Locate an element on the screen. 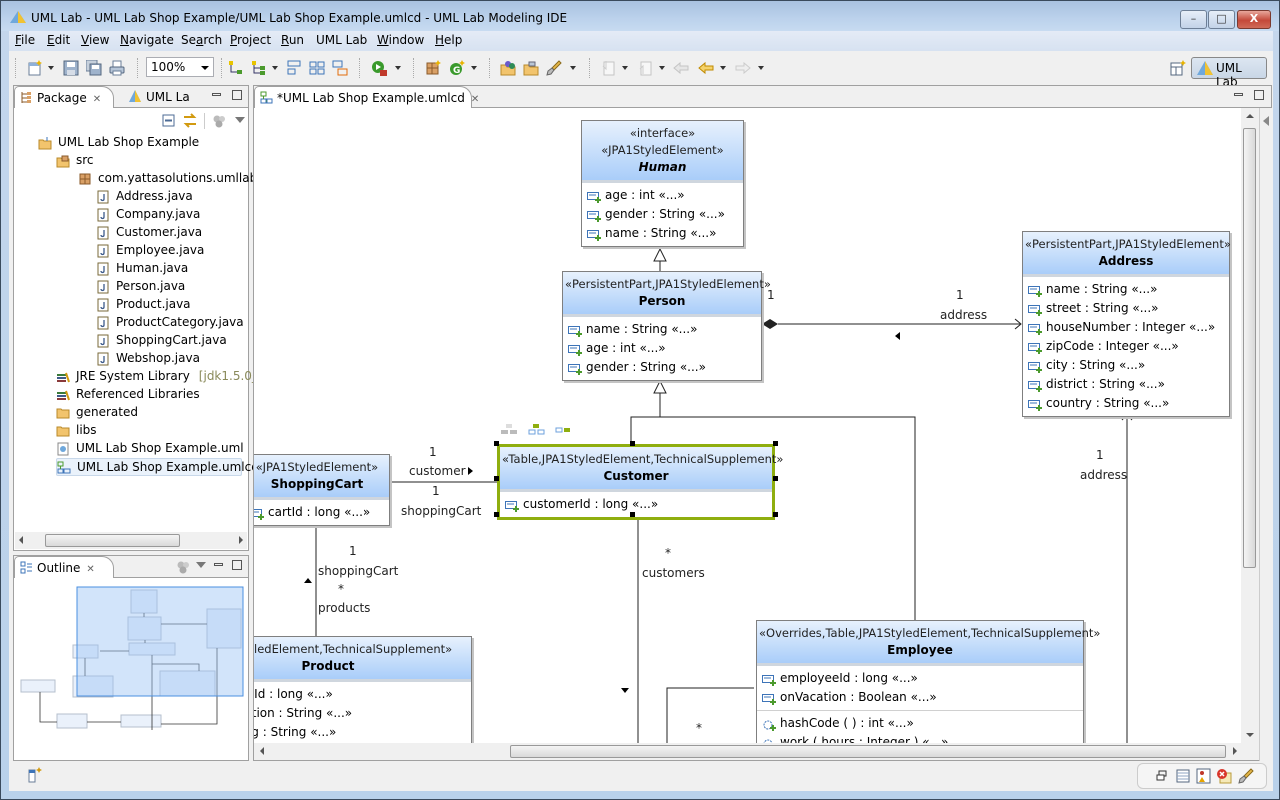 Image resolution: width=1280 pixels, height=800 pixels. tree-item: UML Lab Shop Example.umlcd is located at coordinates (157, 467).